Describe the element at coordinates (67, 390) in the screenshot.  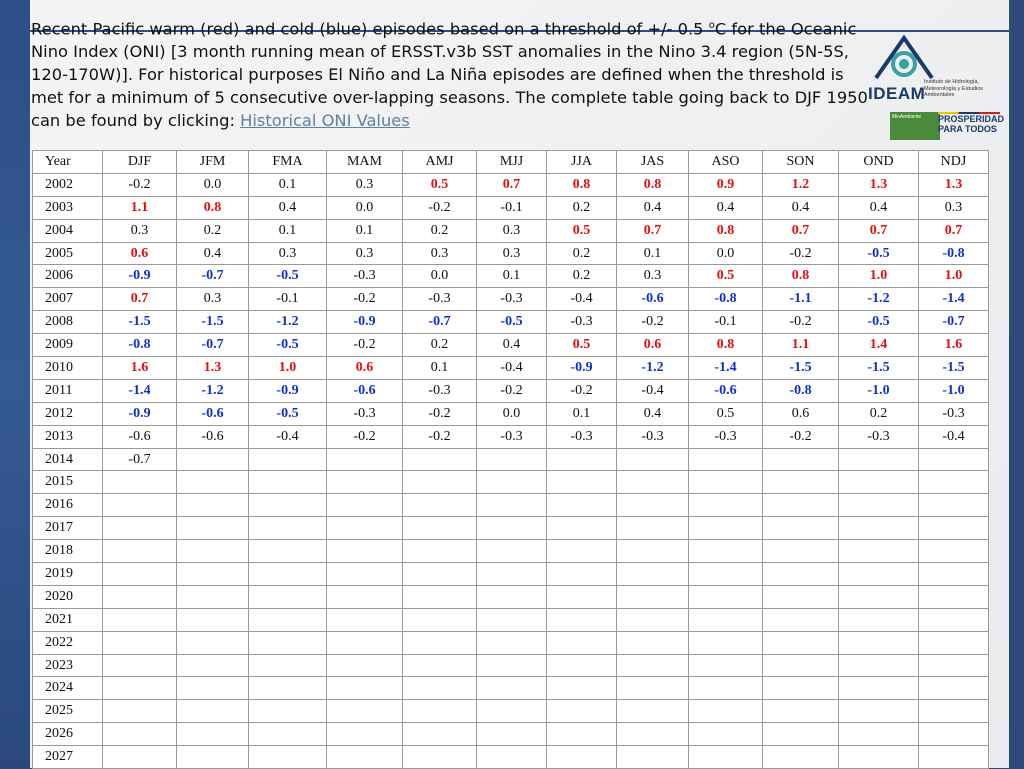
I see `year-cell: 2011` at that location.